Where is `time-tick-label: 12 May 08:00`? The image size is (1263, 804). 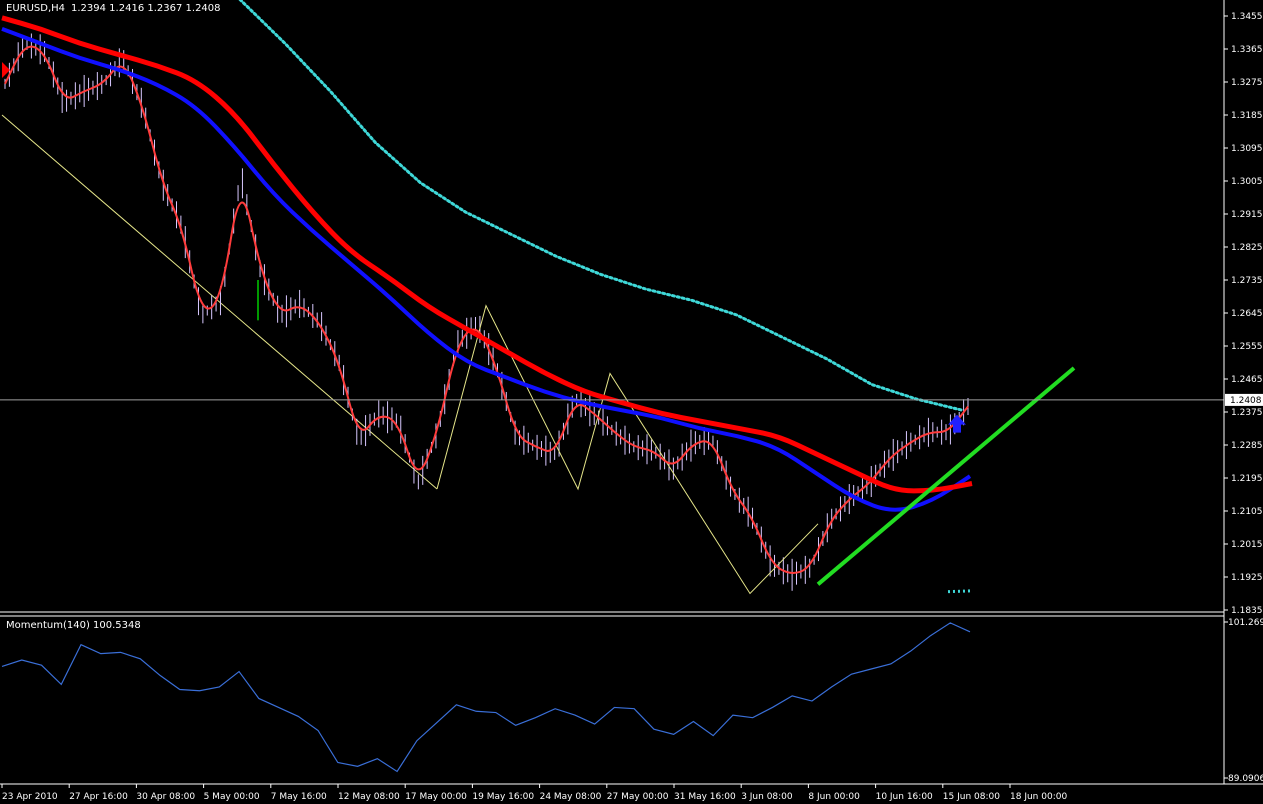 time-tick-label: 12 May 08:00 is located at coordinates (369, 797).